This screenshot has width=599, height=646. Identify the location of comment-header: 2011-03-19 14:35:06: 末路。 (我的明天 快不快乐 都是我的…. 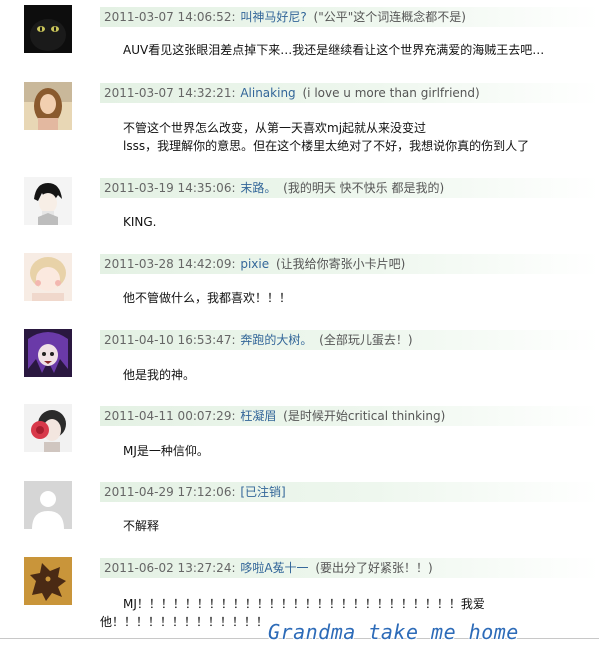
(349, 188).